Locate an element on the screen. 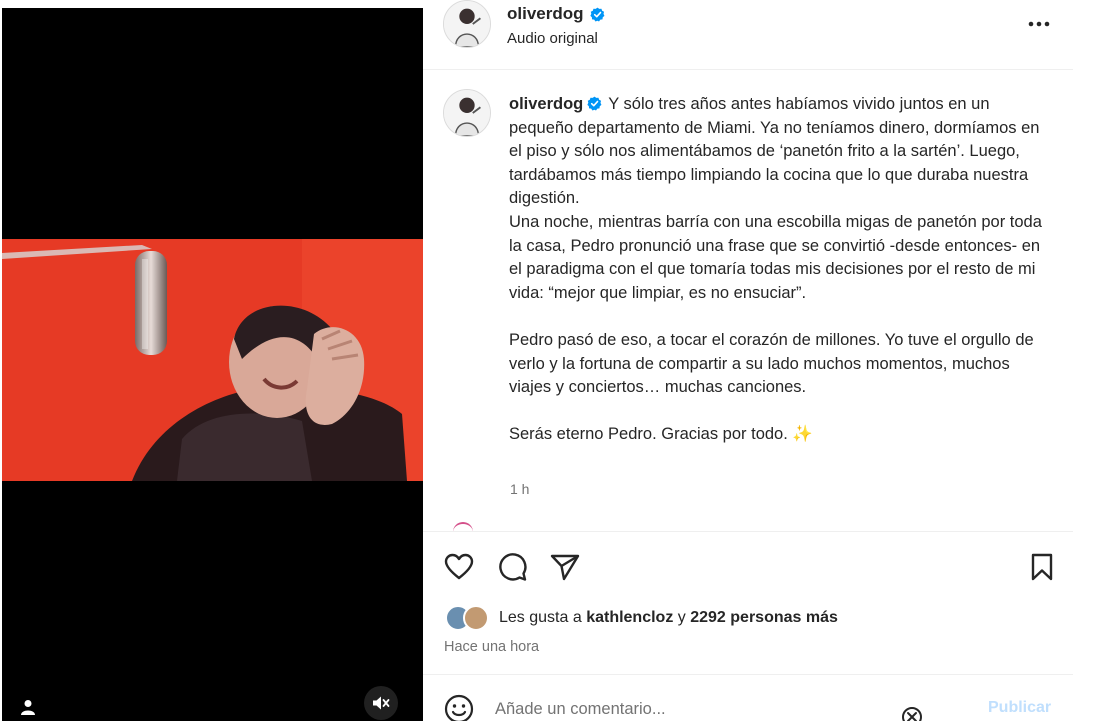 This screenshot has height=721, width=1095. caption-username: oliverdog is located at coordinates (546, 104).